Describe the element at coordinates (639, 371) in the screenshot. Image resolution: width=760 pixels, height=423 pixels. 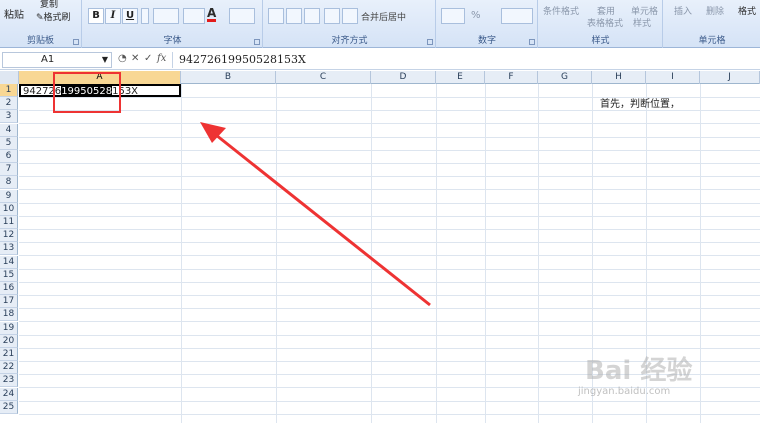
I see `baidu-watermark: Bai 经验` at that location.